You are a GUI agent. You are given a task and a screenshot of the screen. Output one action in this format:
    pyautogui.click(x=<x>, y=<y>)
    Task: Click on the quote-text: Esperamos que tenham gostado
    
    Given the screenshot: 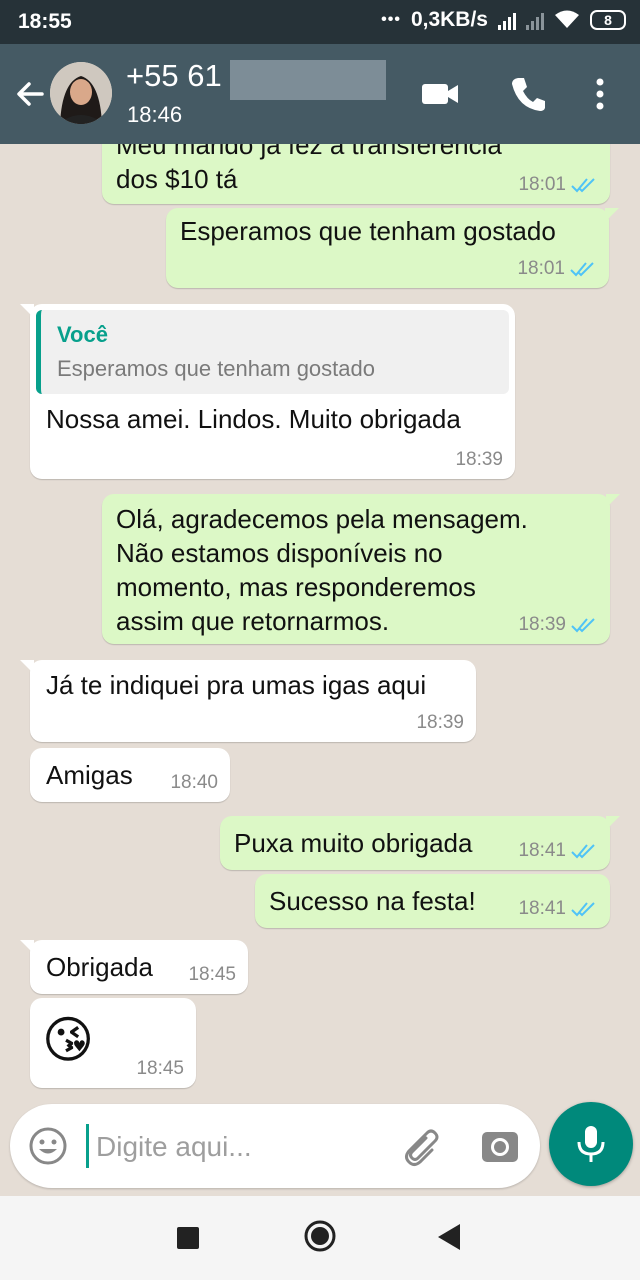 What is the action you would take?
    pyautogui.click(x=216, y=368)
    